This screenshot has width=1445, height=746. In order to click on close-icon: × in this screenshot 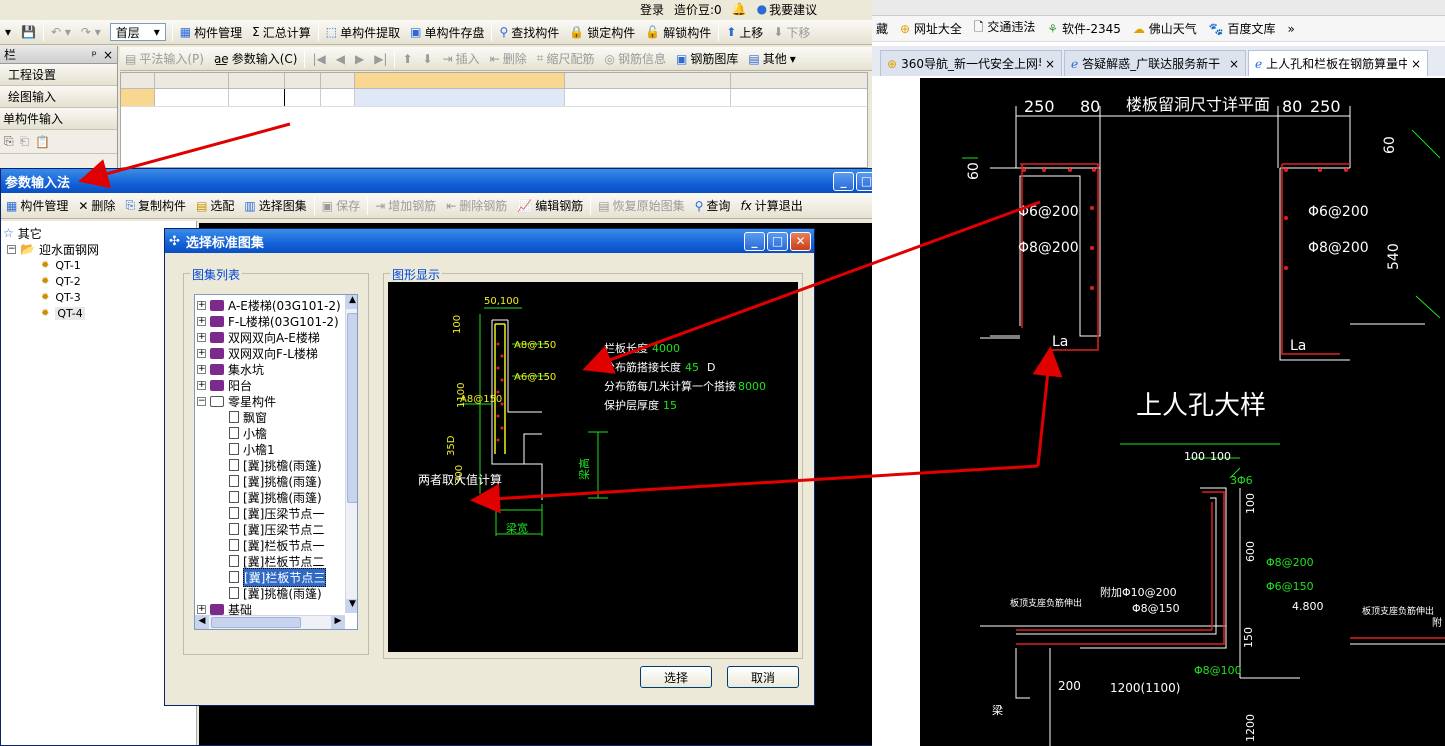, I will do `click(108, 55)`.